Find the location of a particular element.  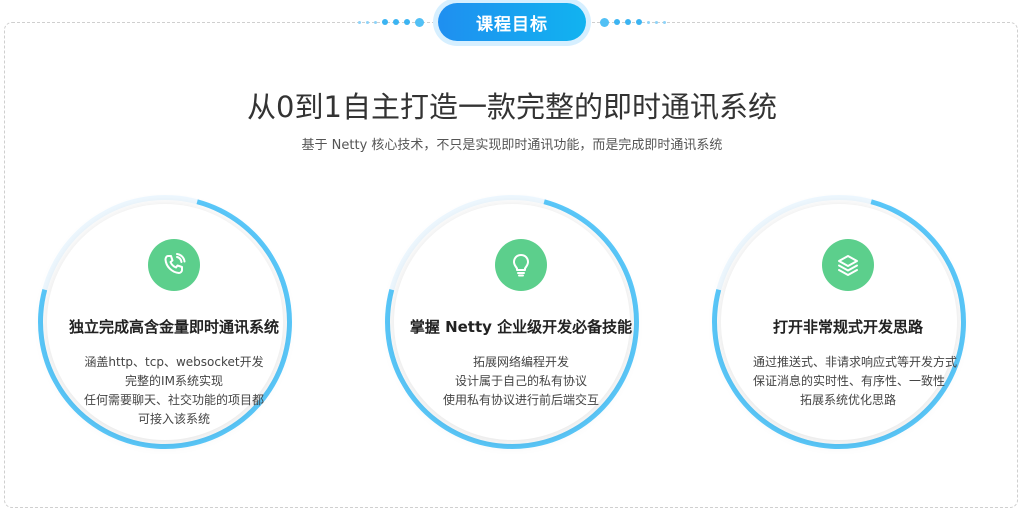

card-desc-line: 设计属于自己的私有协议 is located at coordinates (520, 381).